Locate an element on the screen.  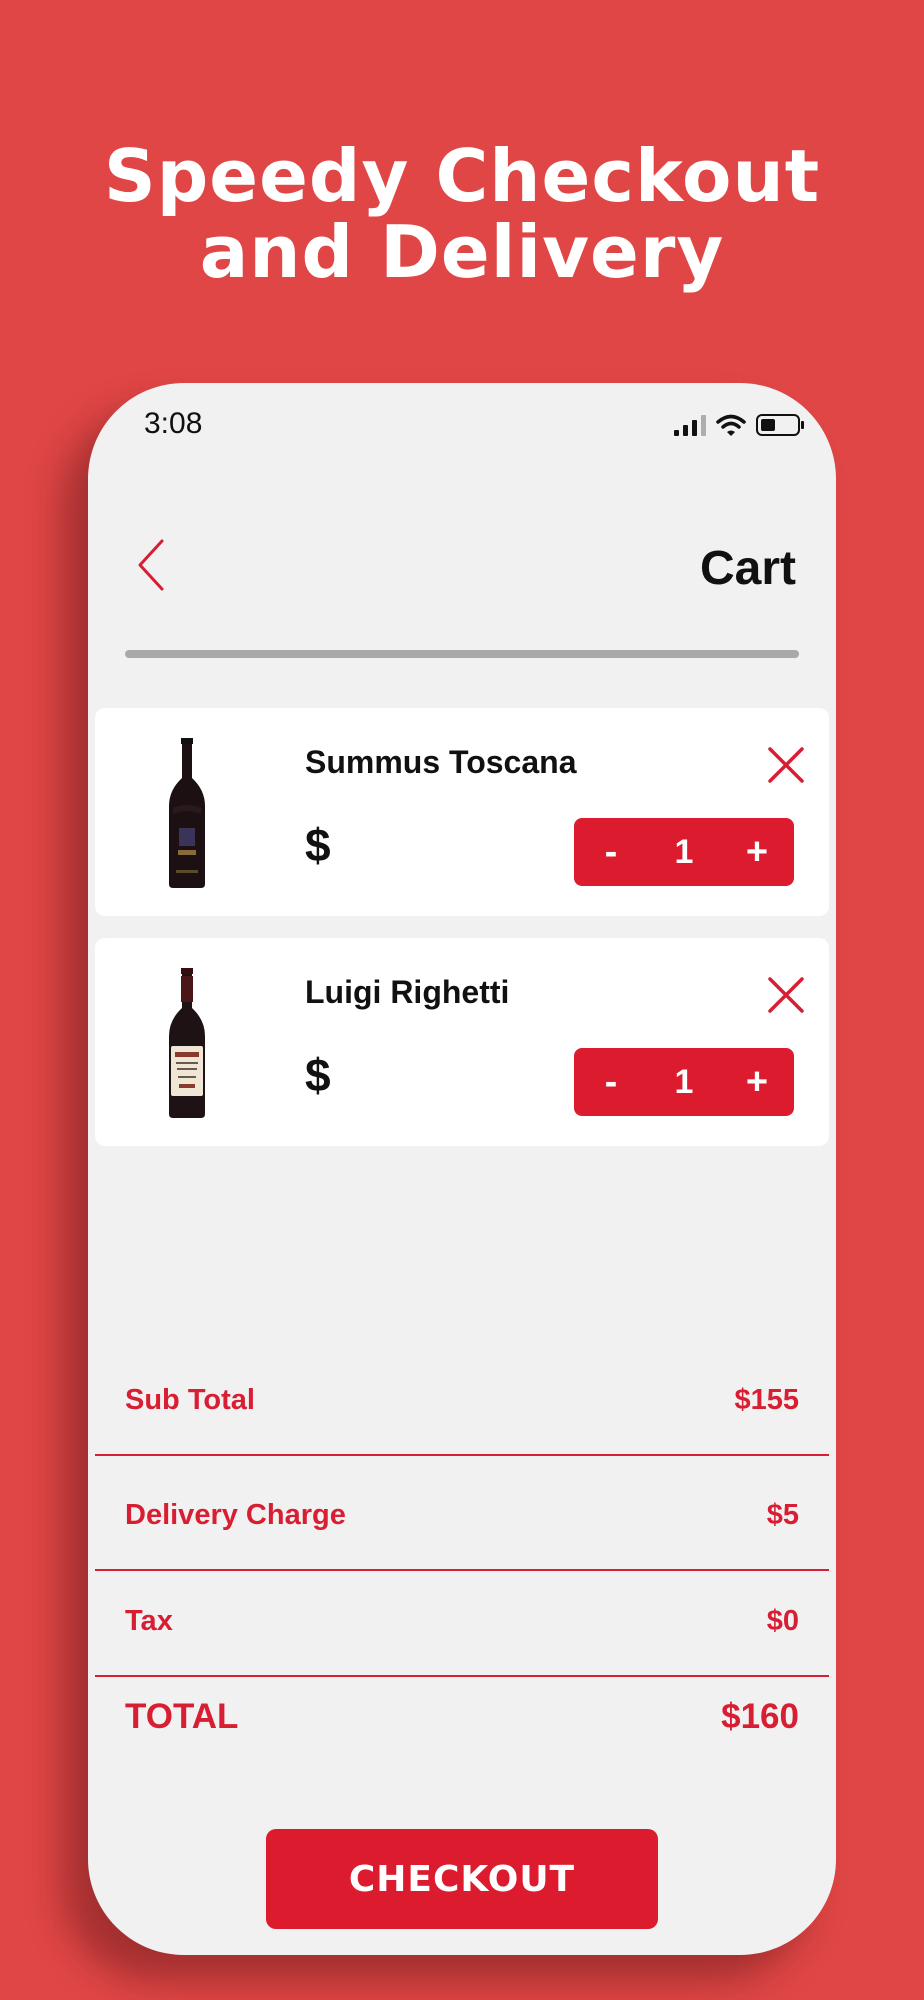
cart-item: Luigi Righetti $ - 1 + is located at coordinates (462, 1042).